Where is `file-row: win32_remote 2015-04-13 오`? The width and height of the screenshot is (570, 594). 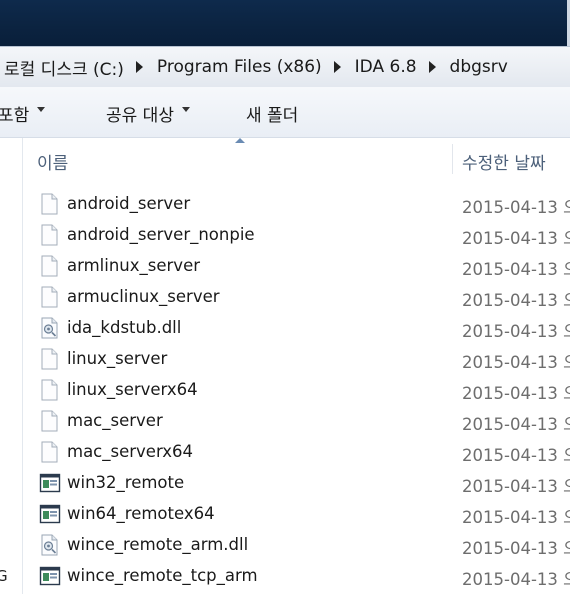
file-row: win32_remote 2015-04-13 오 is located at coordinates (296, 483).